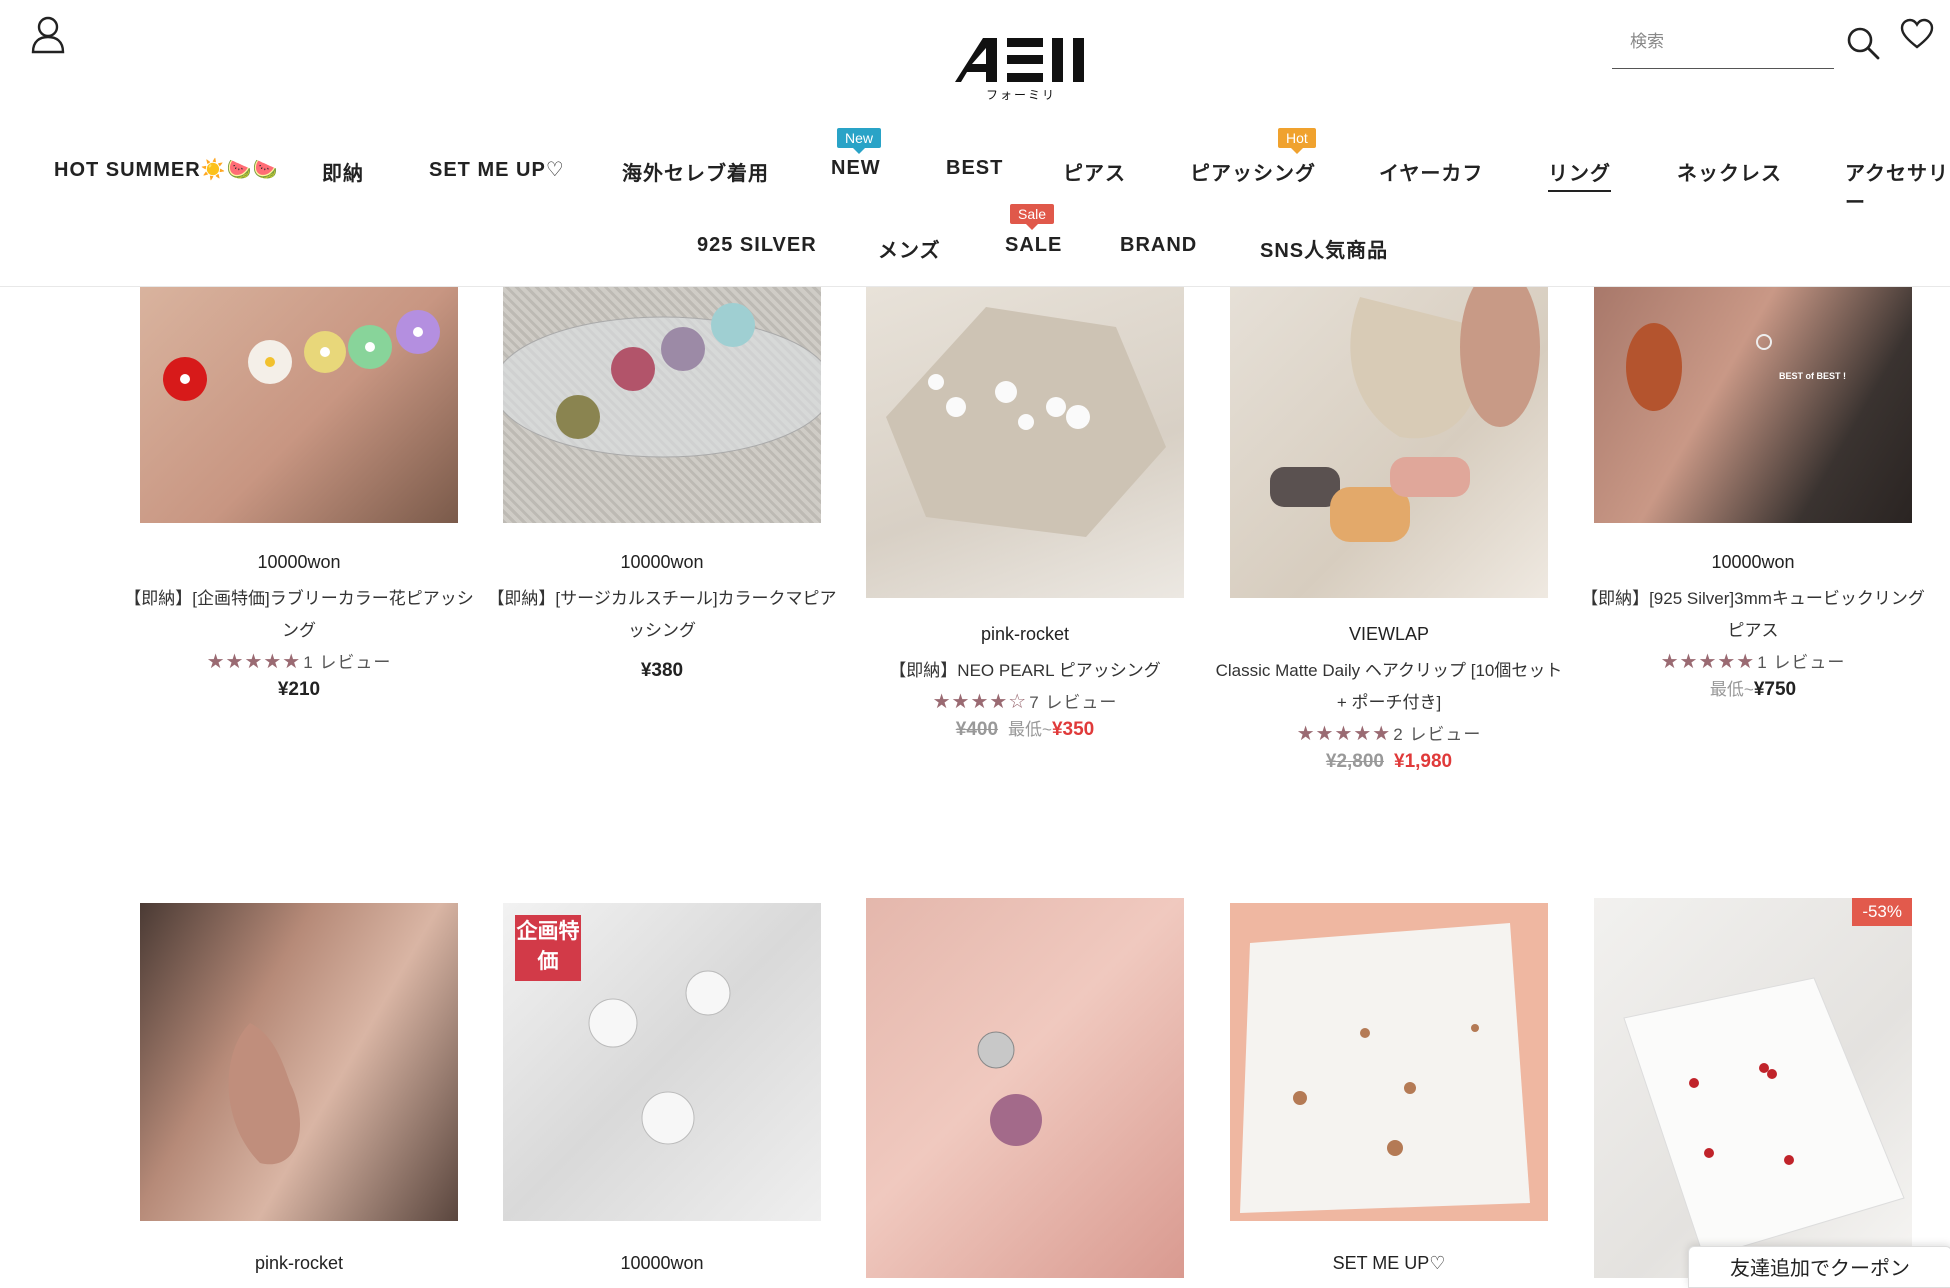 This screenshot has width=1950, height=1288. Describe the element at coordinates (1389, 1263) in the screenshot. I see `product-brand: SET ME UP♡` at that location.